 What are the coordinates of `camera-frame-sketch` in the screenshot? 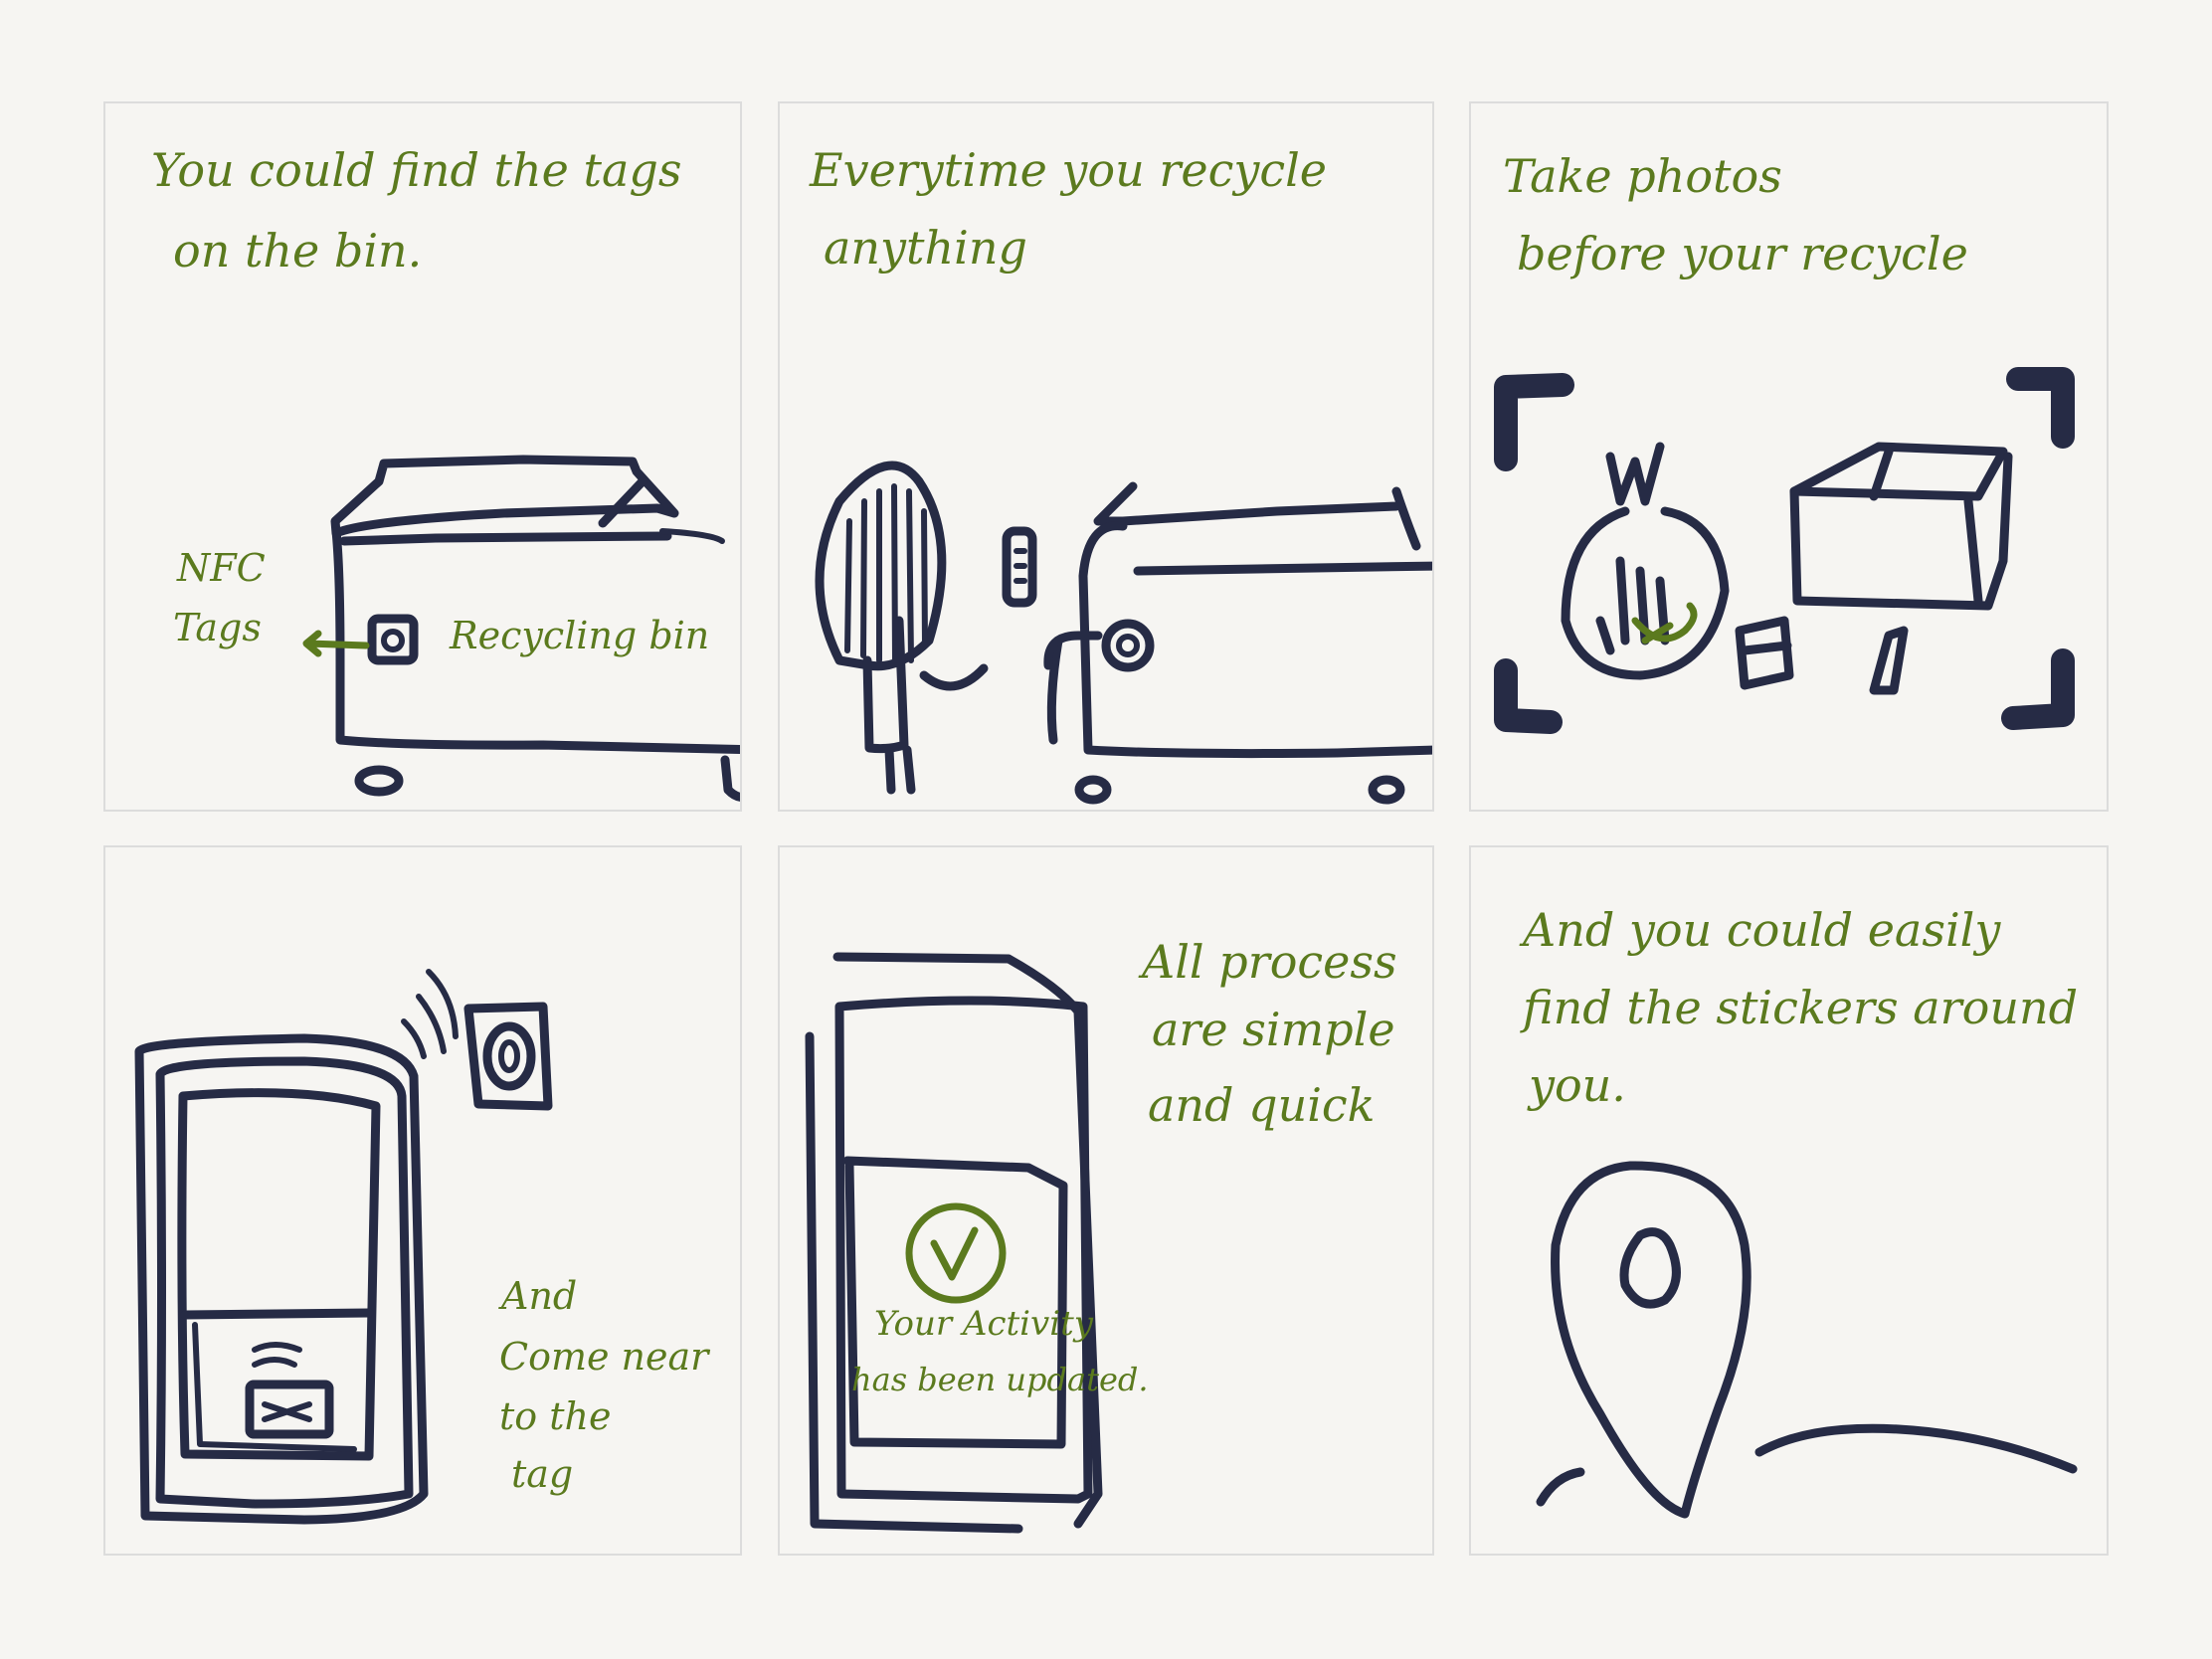 It's located at (1784, 550).